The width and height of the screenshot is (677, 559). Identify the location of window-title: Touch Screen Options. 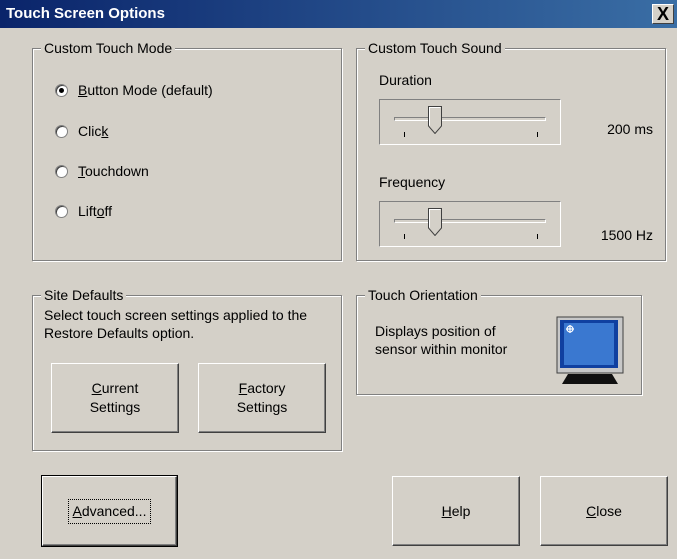
(85, 13).